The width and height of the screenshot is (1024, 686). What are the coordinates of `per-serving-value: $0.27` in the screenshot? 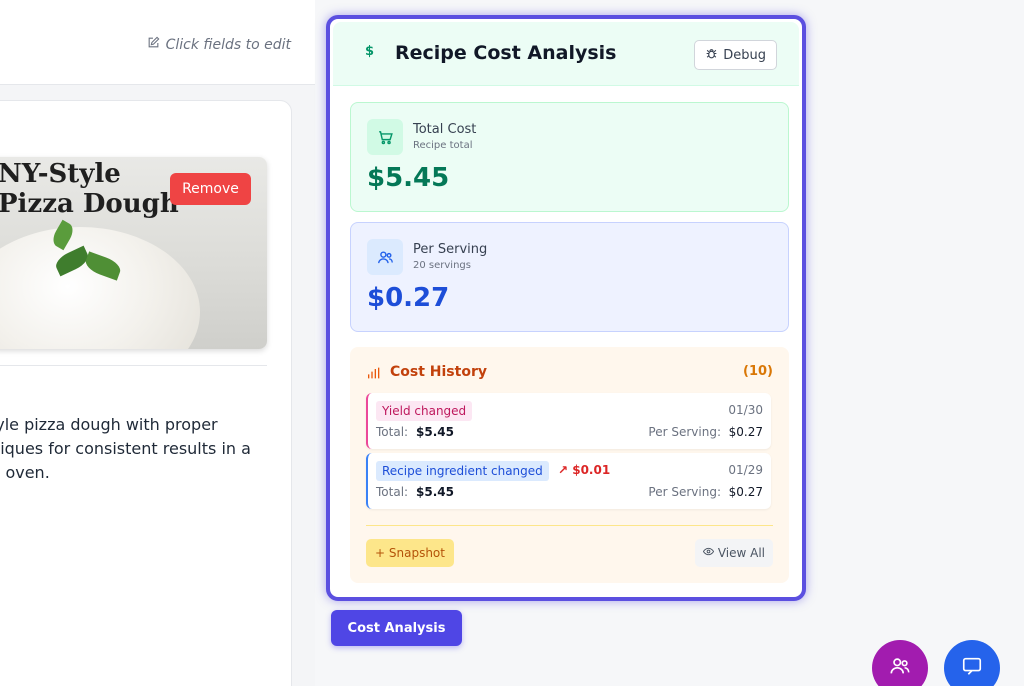 It's located at (408, 298).